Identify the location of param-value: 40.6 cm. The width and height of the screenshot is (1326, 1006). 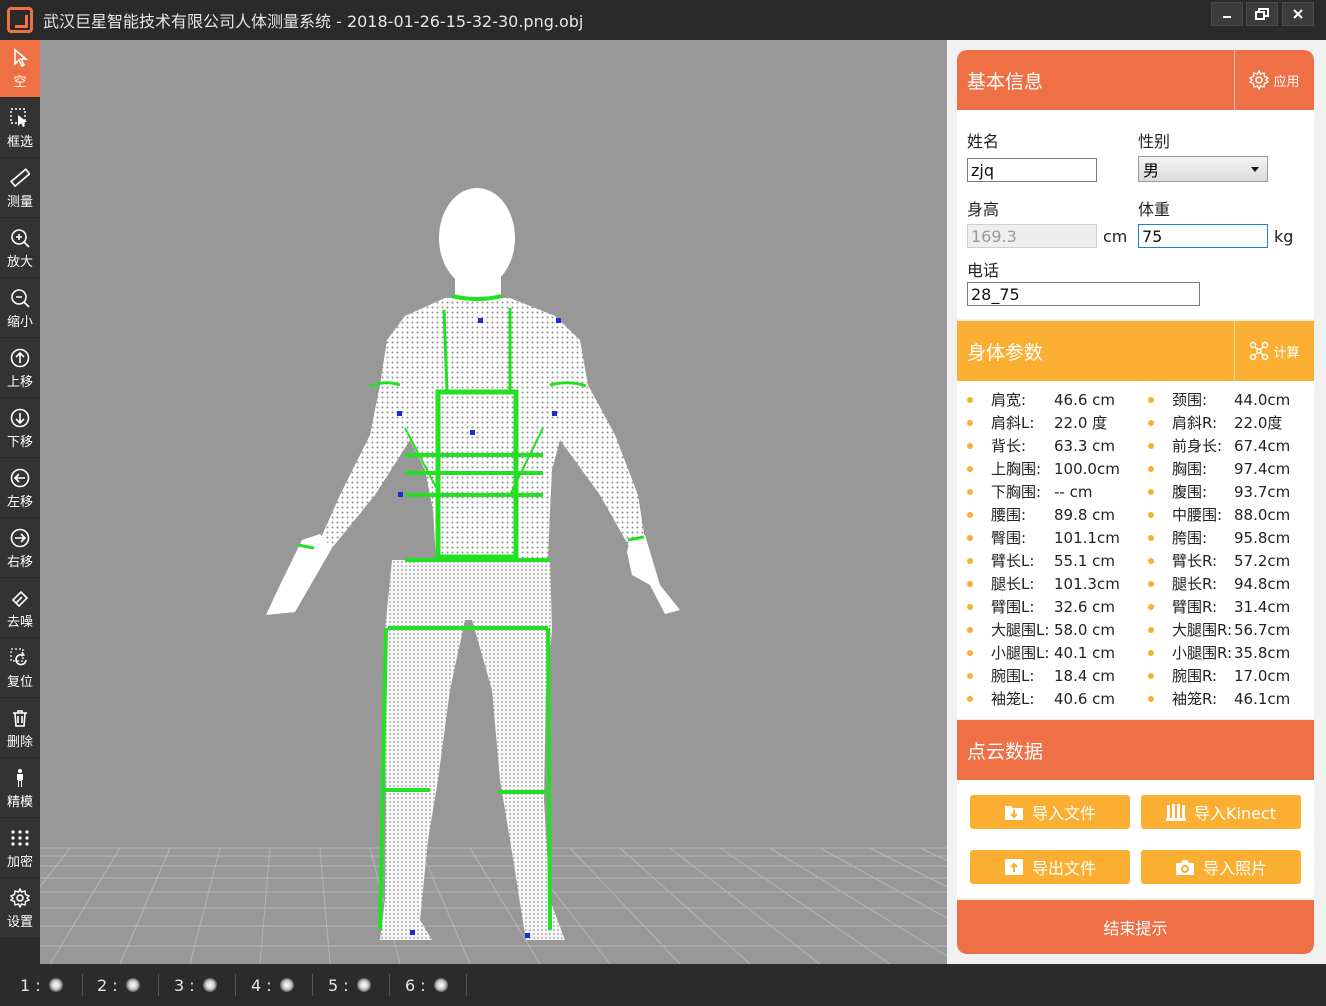
(1085, 698).